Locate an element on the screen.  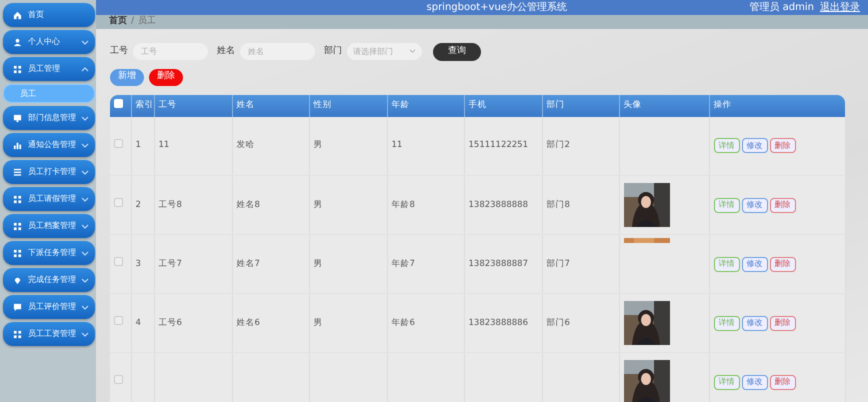
input-field: 工号 is located at coordinates (170, 51).